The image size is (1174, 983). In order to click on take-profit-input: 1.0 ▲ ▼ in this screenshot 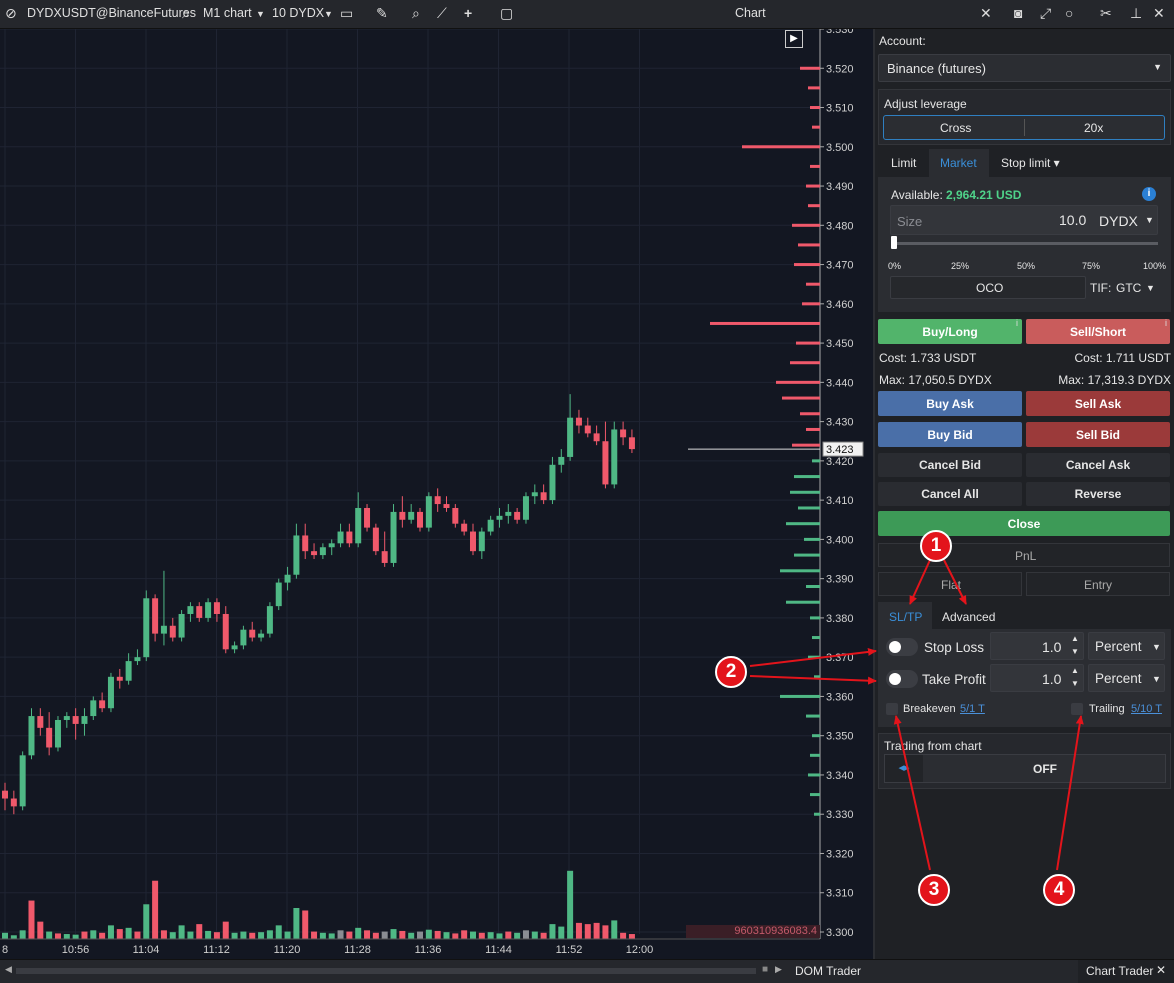, I will do `click(1037, 678)`.